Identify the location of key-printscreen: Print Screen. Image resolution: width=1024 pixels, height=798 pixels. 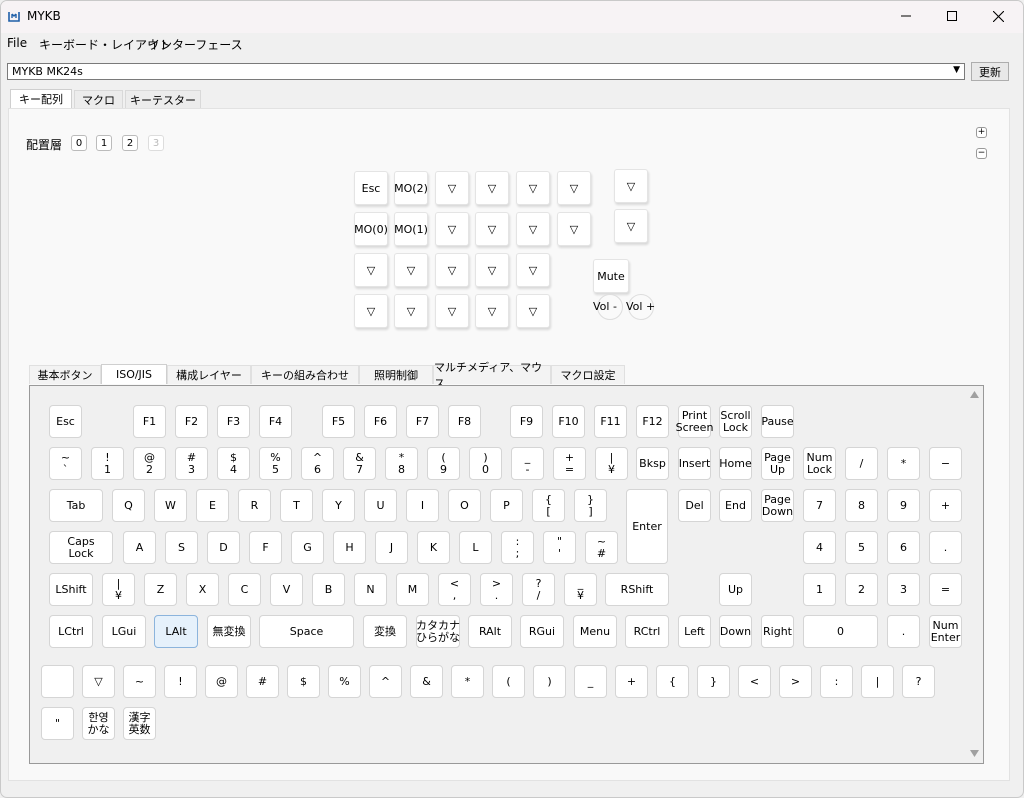
(694, 421).